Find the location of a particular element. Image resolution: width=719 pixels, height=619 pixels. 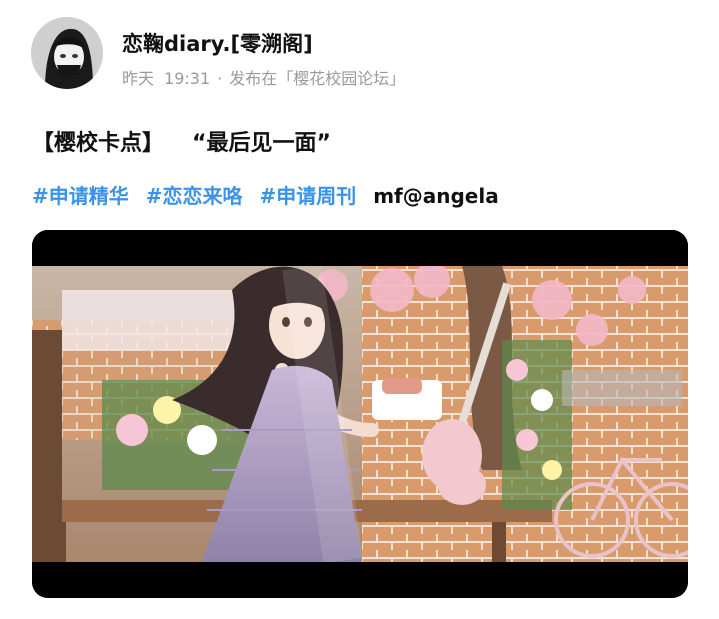

title-quote: “最后见一面” is located at coordinates (261, 143).